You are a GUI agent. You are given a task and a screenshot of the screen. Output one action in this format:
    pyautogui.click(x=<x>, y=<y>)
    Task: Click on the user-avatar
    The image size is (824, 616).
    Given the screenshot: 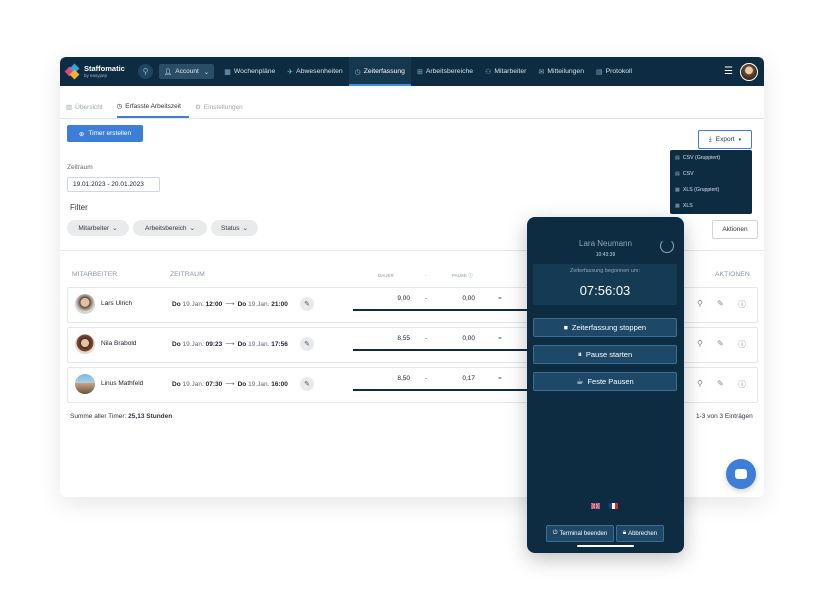 What is the action you would take?
    pyautogui.click(x=749, y=72)
    